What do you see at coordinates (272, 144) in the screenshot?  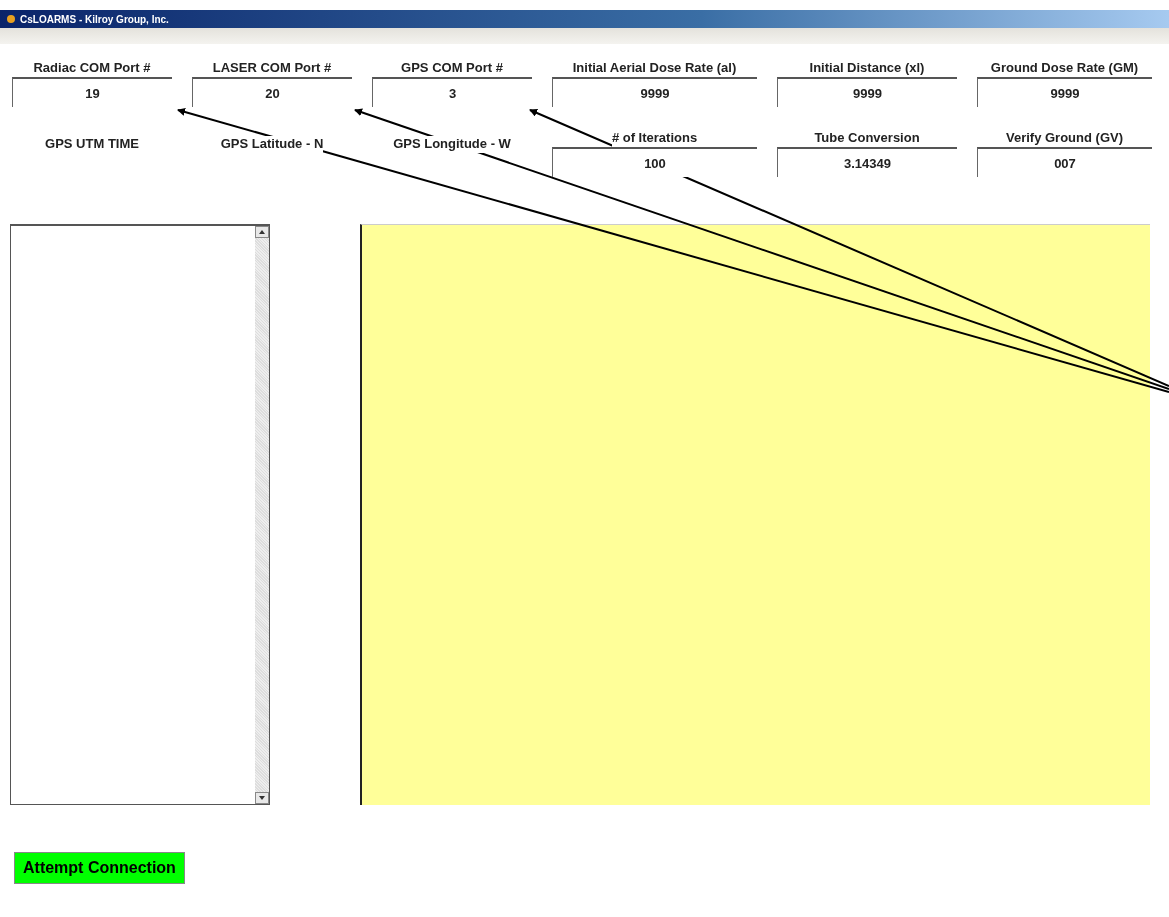 I see `gps-label: GPS Latitude - N` at bounding box center [272, 144].